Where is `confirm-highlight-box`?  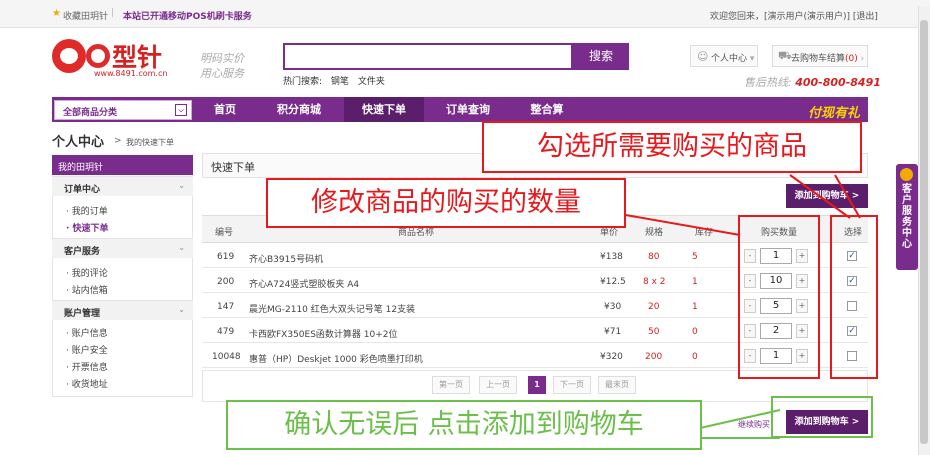
confirm-highlight-box is located at coordinates (822, 417).